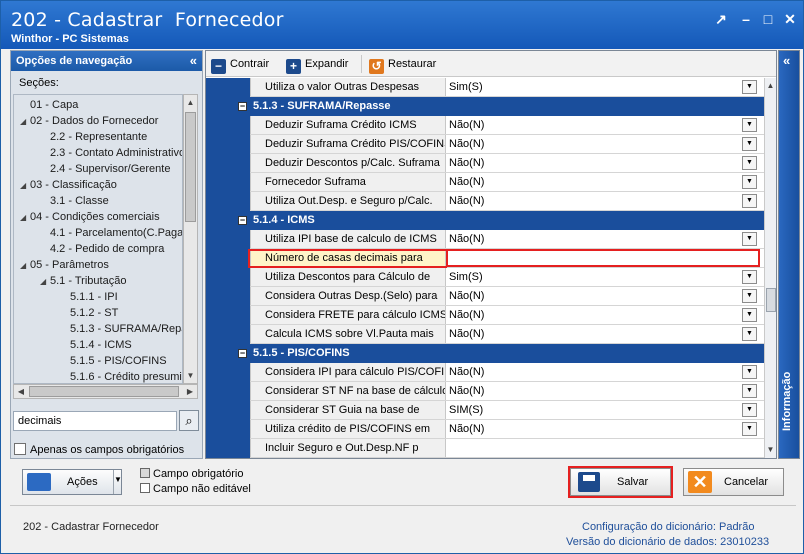 This screenshot has height=554, width=804. Describe the element at coordinates (620, 482) in the screenshot. I see `salvar-button: Salvar` at that location.